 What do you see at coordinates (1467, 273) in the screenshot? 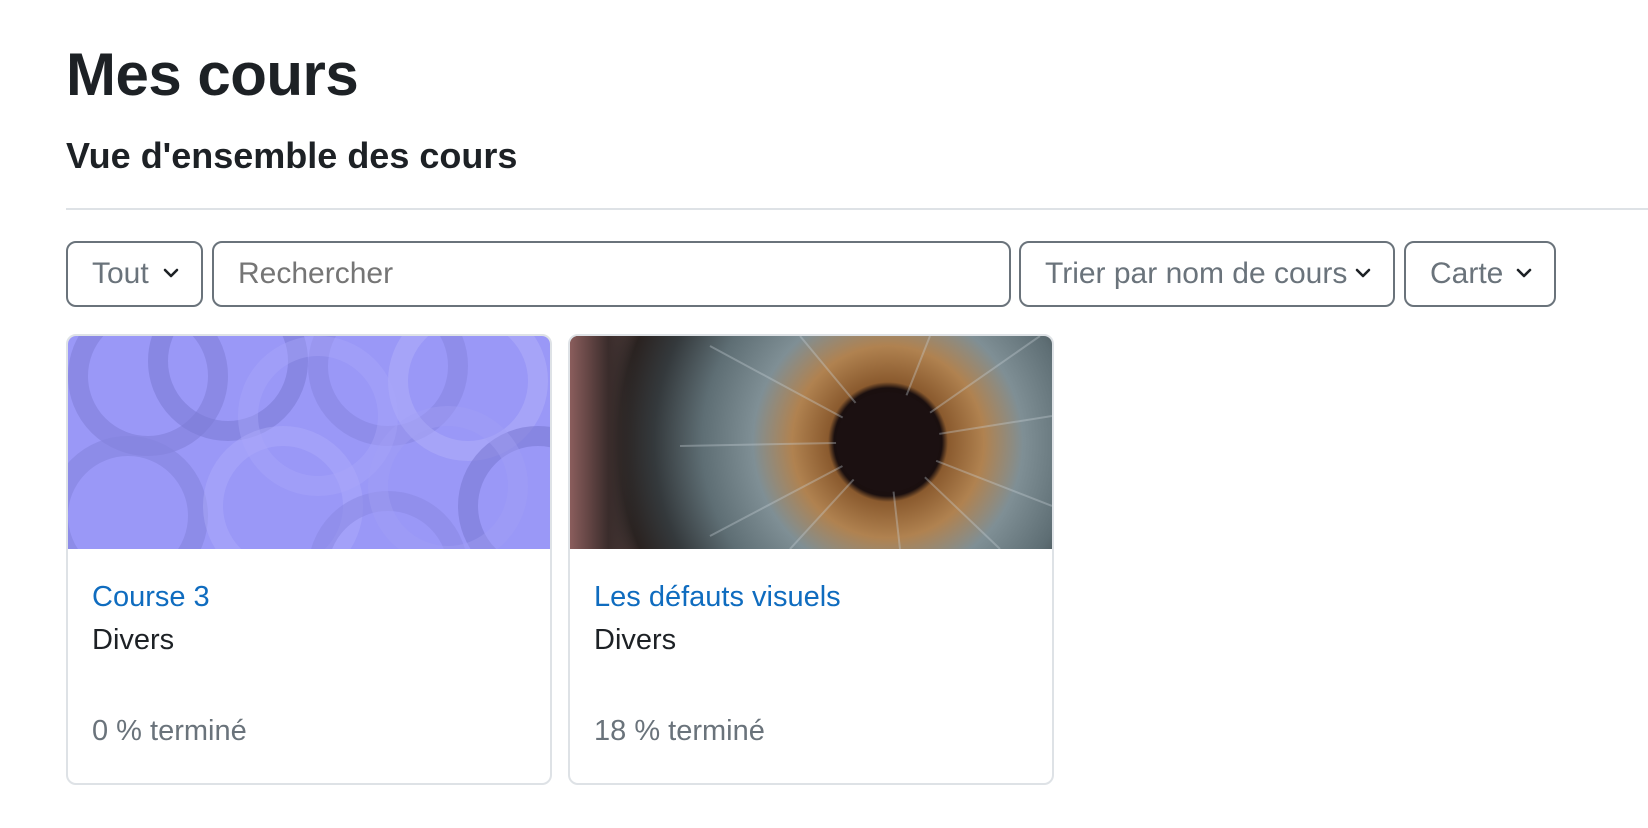
I see `view-selected-label: Carte` at bounding box center [1467, 273].